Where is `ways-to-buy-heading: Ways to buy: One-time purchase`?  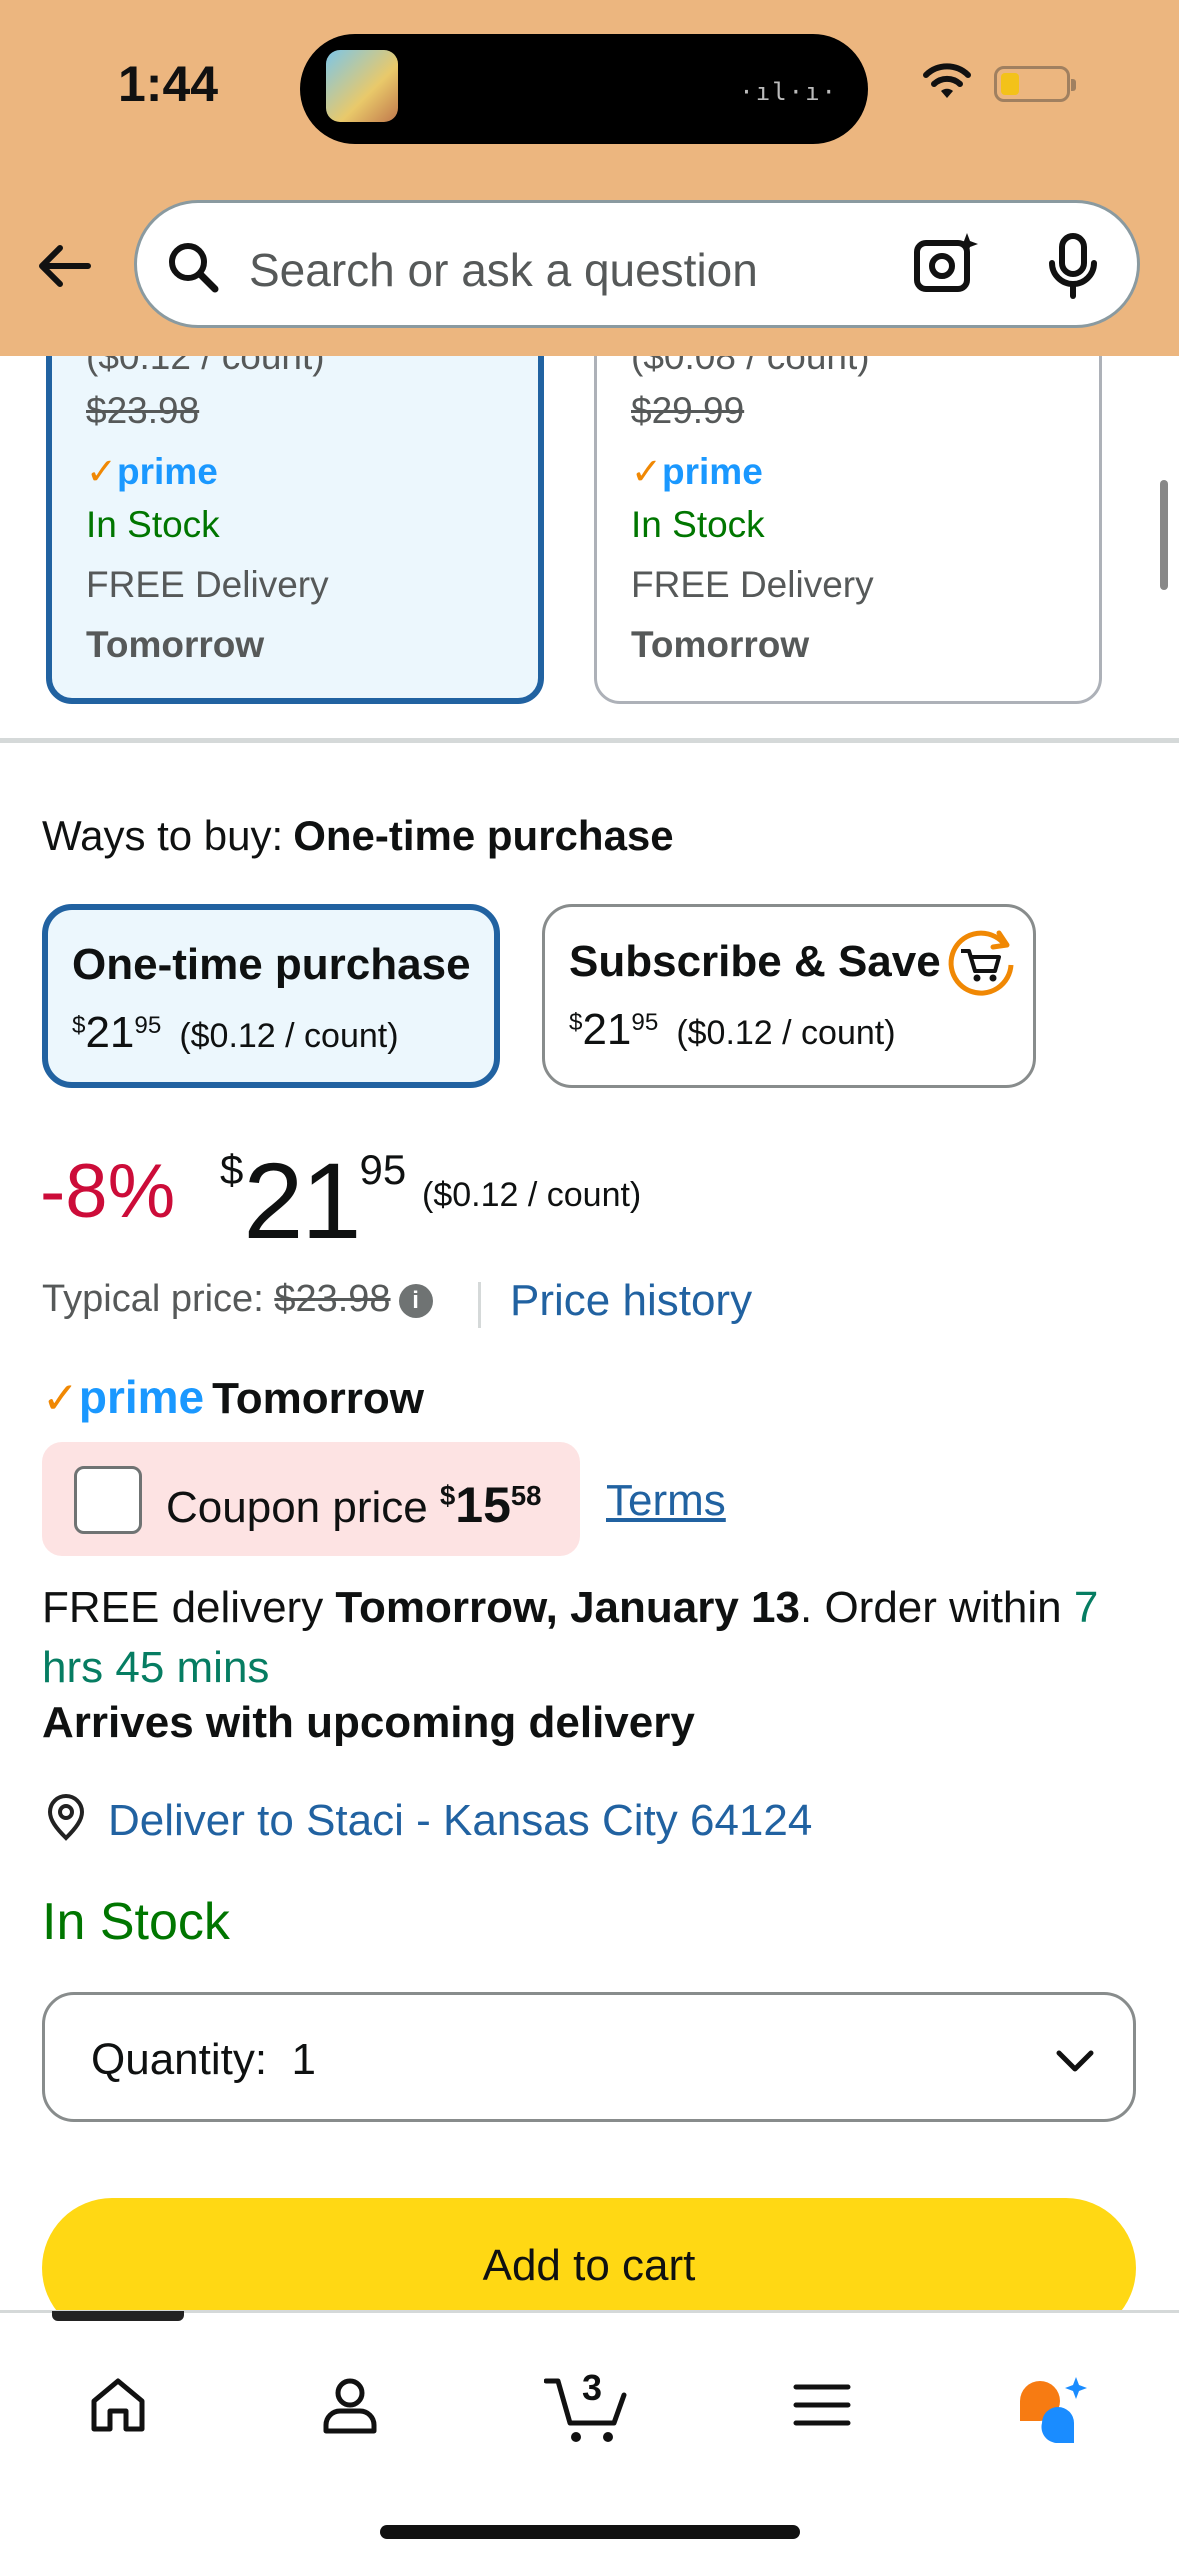
ways-to-buy-heading: Ways to buy: One-time purchase is located at coordinates (358, 836).